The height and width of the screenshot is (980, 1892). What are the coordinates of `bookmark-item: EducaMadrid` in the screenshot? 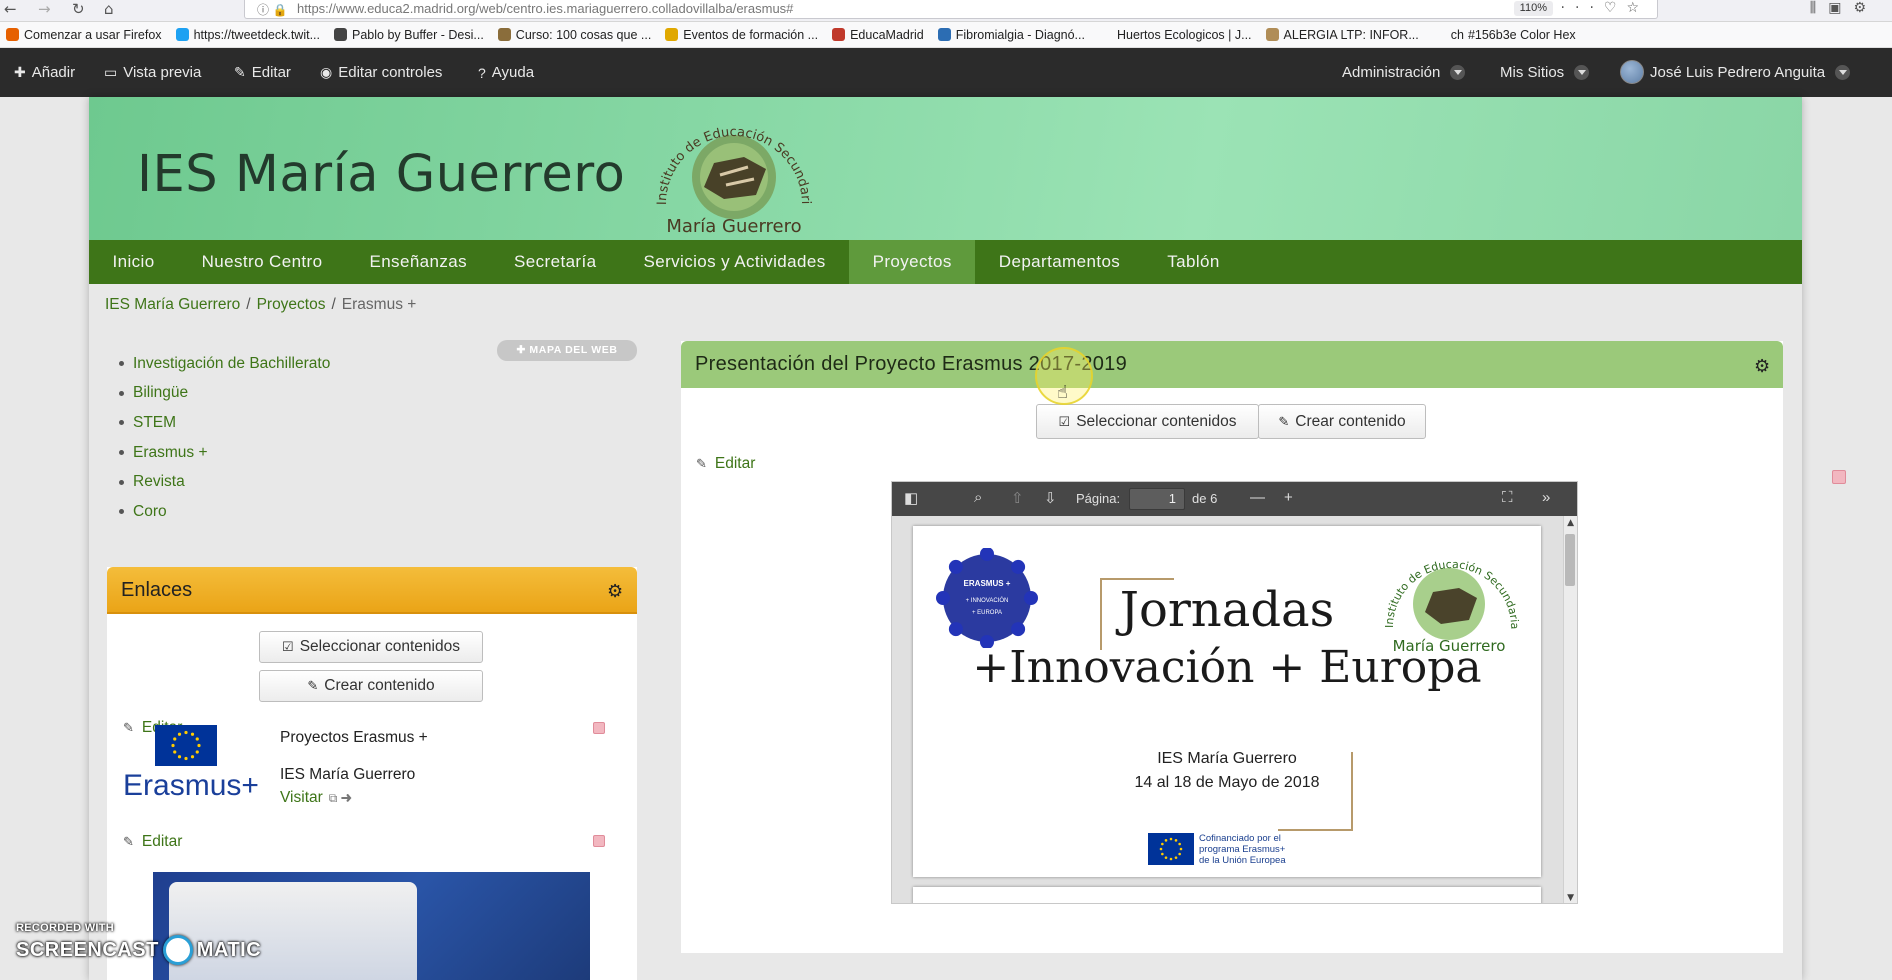 It's located at (878, 35).